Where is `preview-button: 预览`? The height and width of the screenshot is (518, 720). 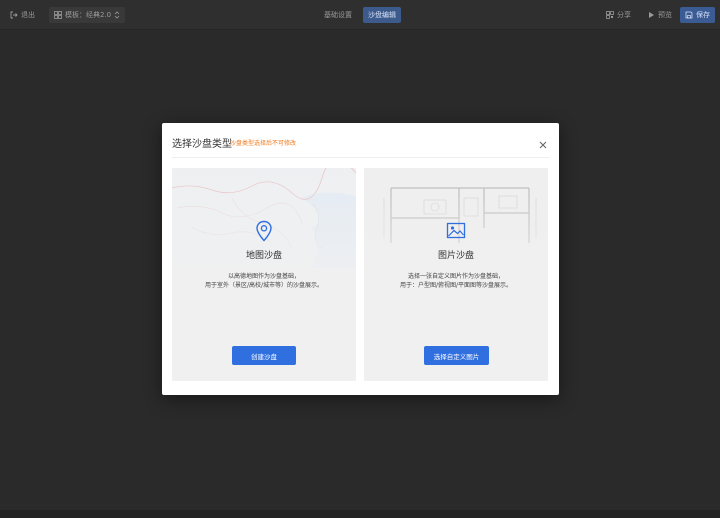
preview-button: 预览 is located at coordinates (659, 15).